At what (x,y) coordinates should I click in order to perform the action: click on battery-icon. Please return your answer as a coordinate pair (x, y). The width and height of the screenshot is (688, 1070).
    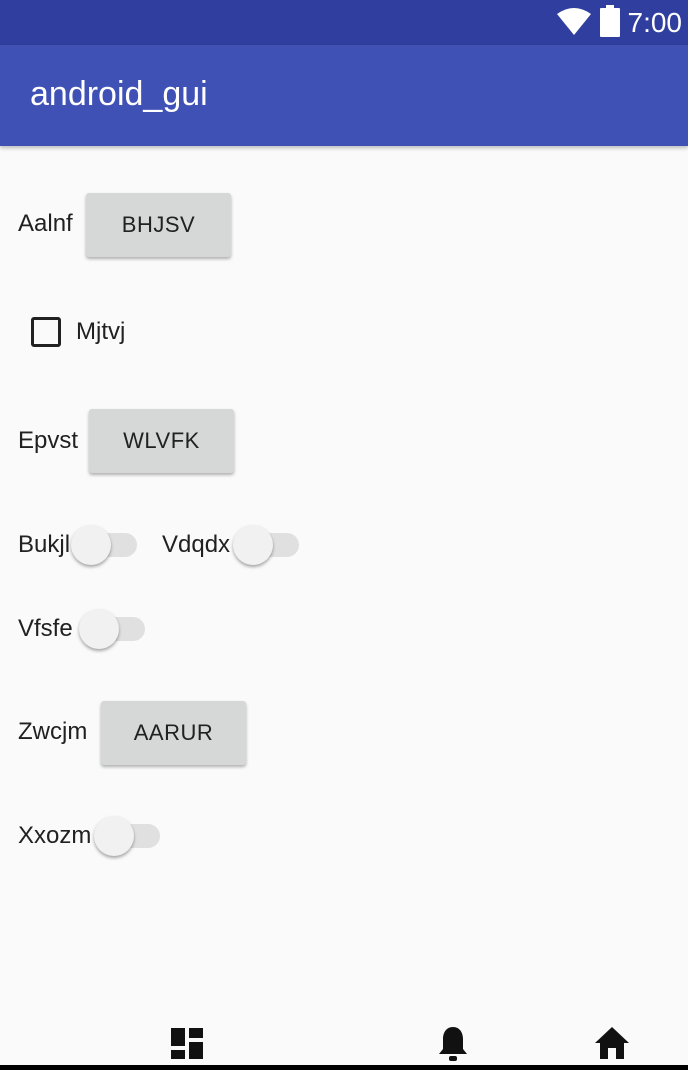
    Looking at the image, I should click on (609, 23).